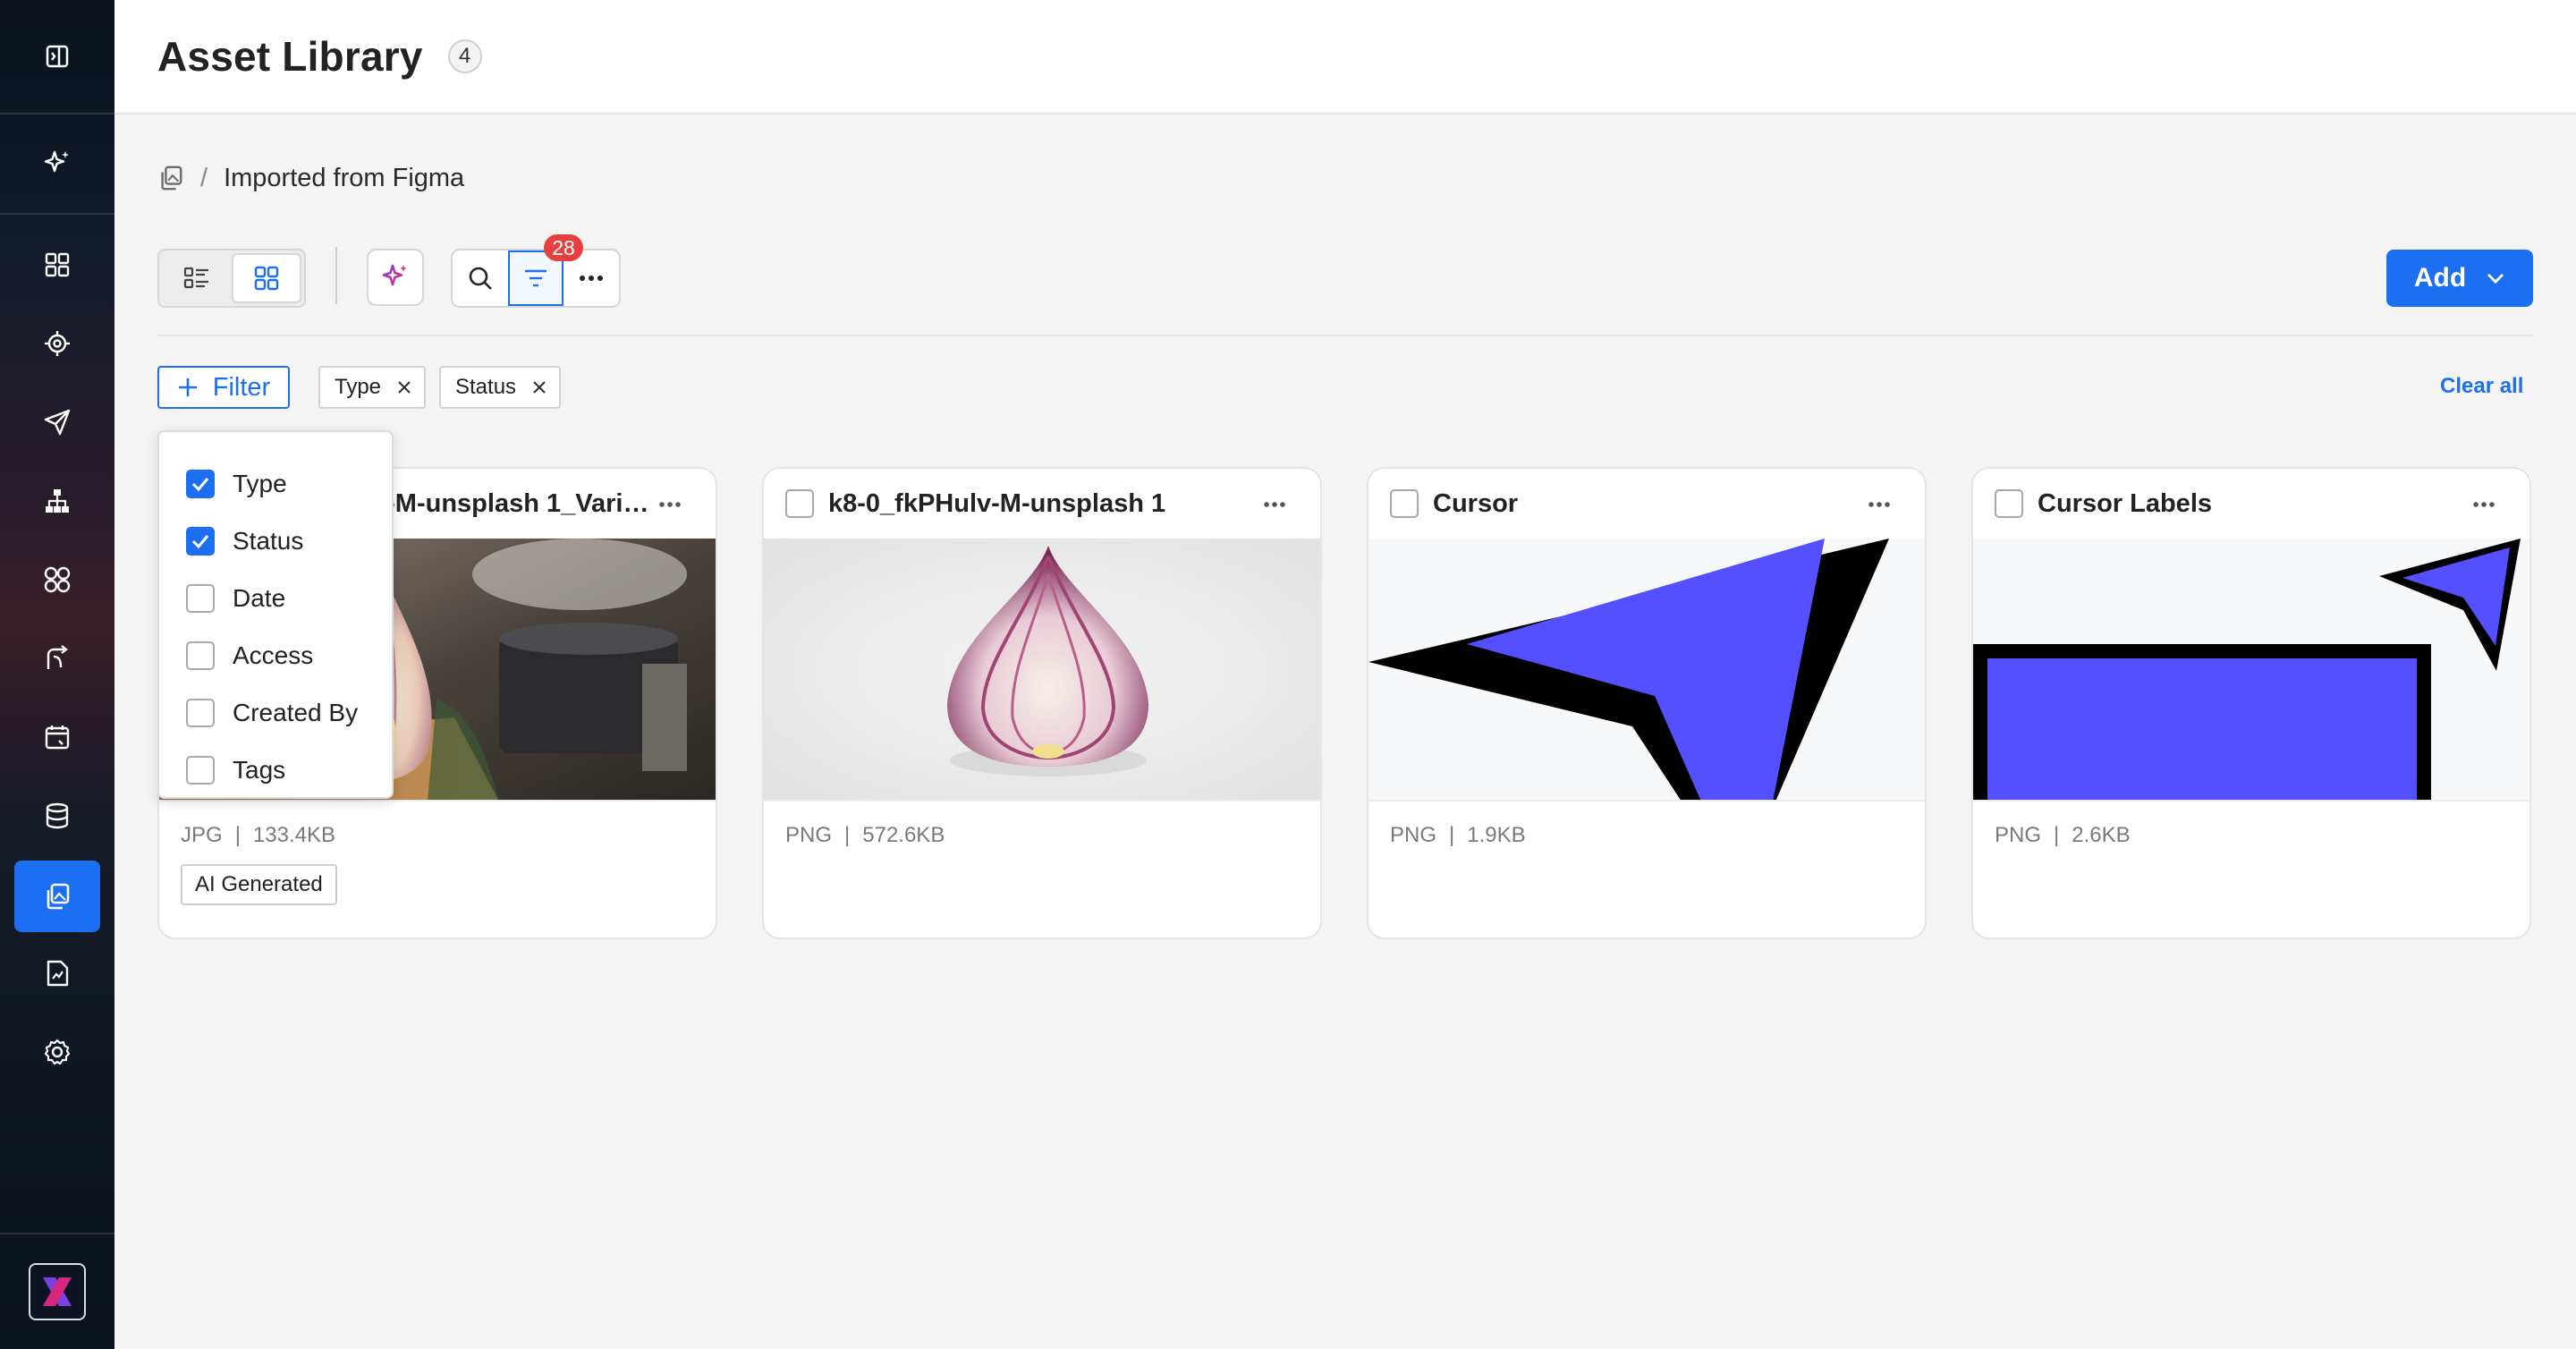 This screenshot has height=1349, width=2576. I want to click on brand-logo, so click(57, 1291).